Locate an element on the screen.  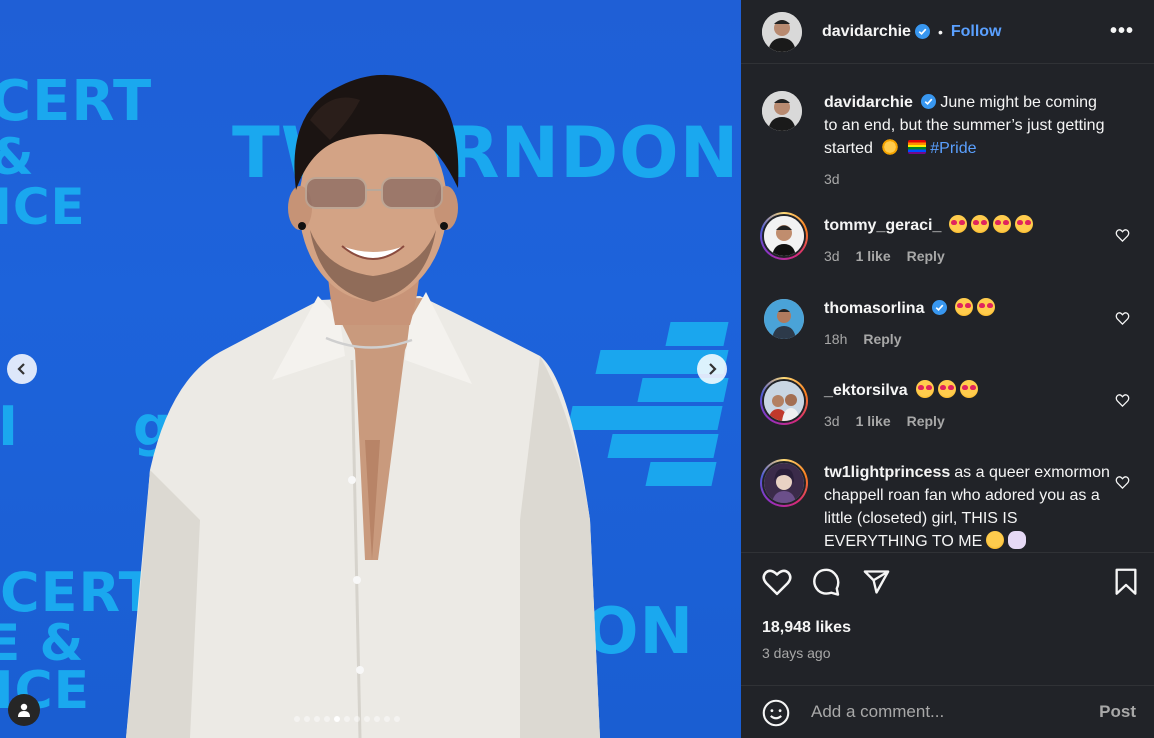
add-comment-row: Post is located at coordinates (947, 711).